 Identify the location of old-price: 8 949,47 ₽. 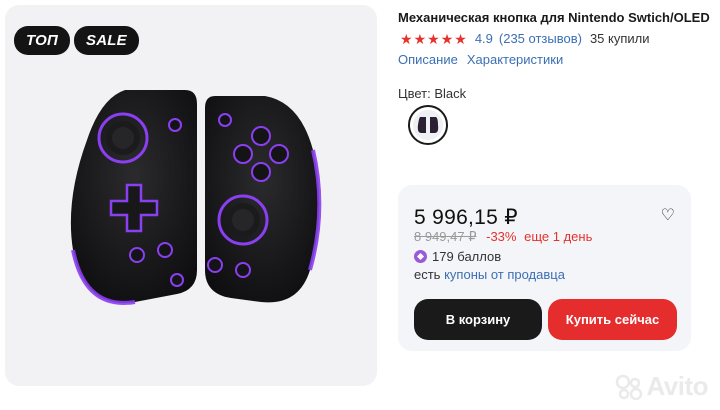
(445, 236).